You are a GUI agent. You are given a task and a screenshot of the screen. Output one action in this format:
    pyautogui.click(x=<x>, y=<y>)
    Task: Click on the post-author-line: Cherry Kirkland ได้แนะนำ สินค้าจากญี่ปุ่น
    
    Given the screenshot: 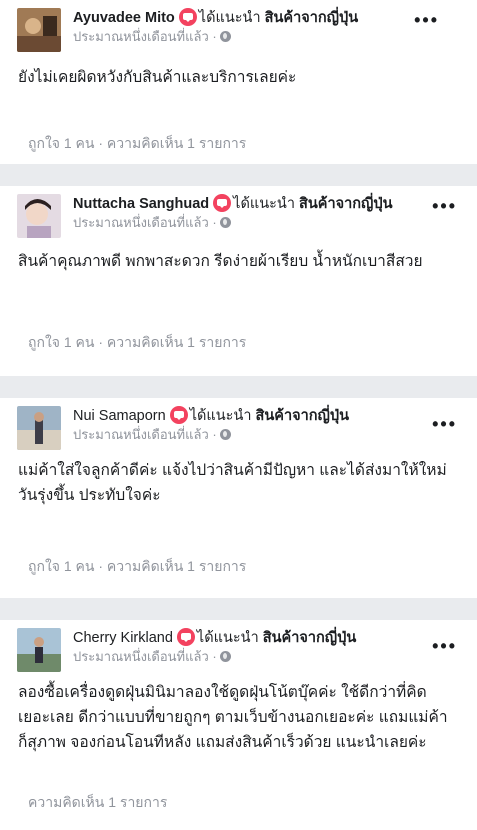 What is the action you would take?
    pyautogui.click(x=214, y=638)
    